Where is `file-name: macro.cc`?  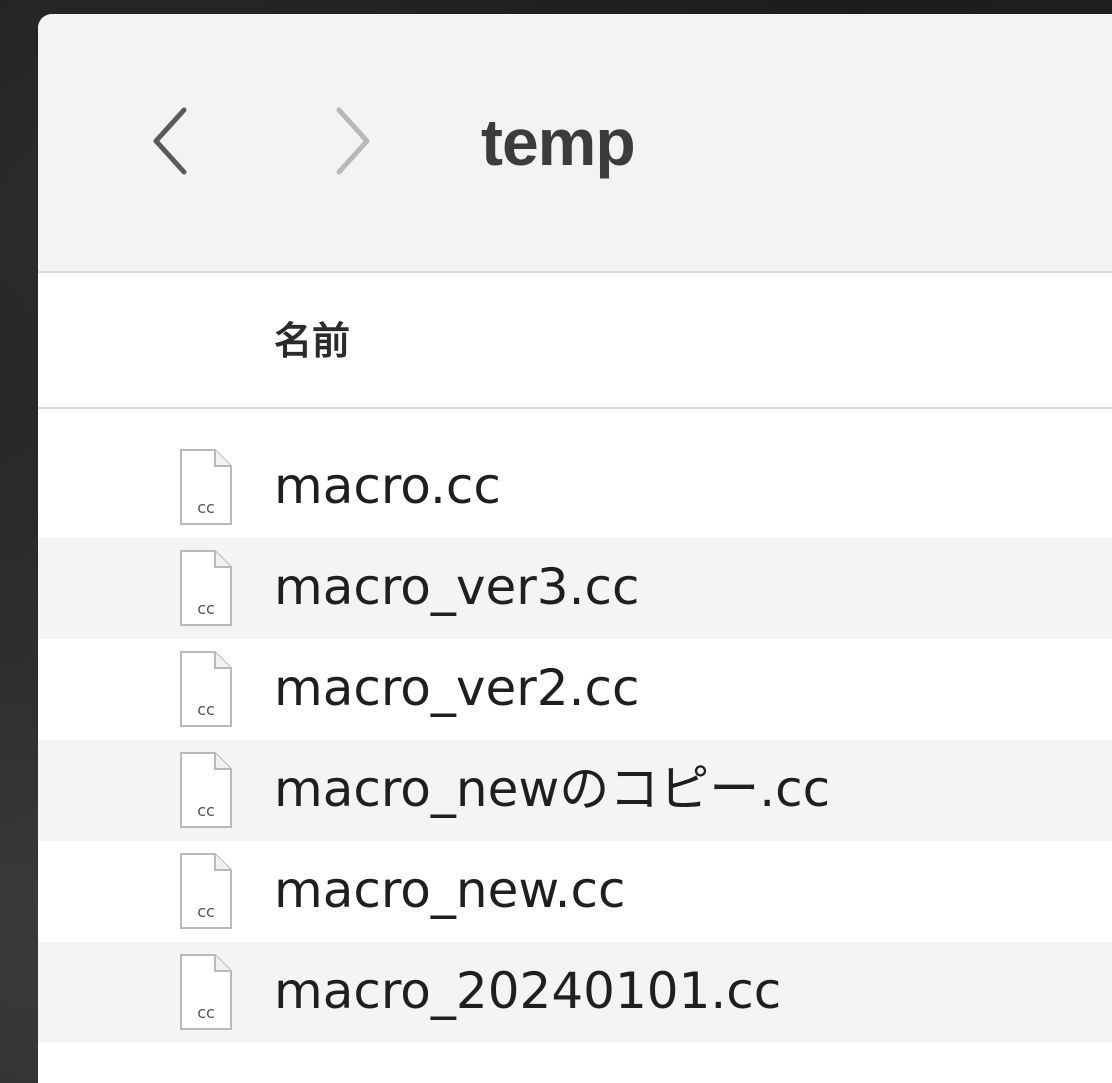 file-name: macro.cc is located at coordinates (387, 486).